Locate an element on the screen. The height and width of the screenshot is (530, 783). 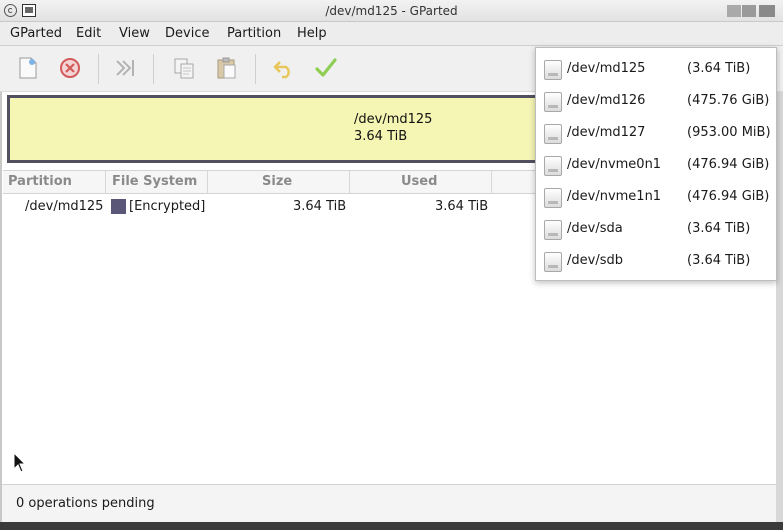
status-bar: 0 operations pending is located at coordinates (389, 503).